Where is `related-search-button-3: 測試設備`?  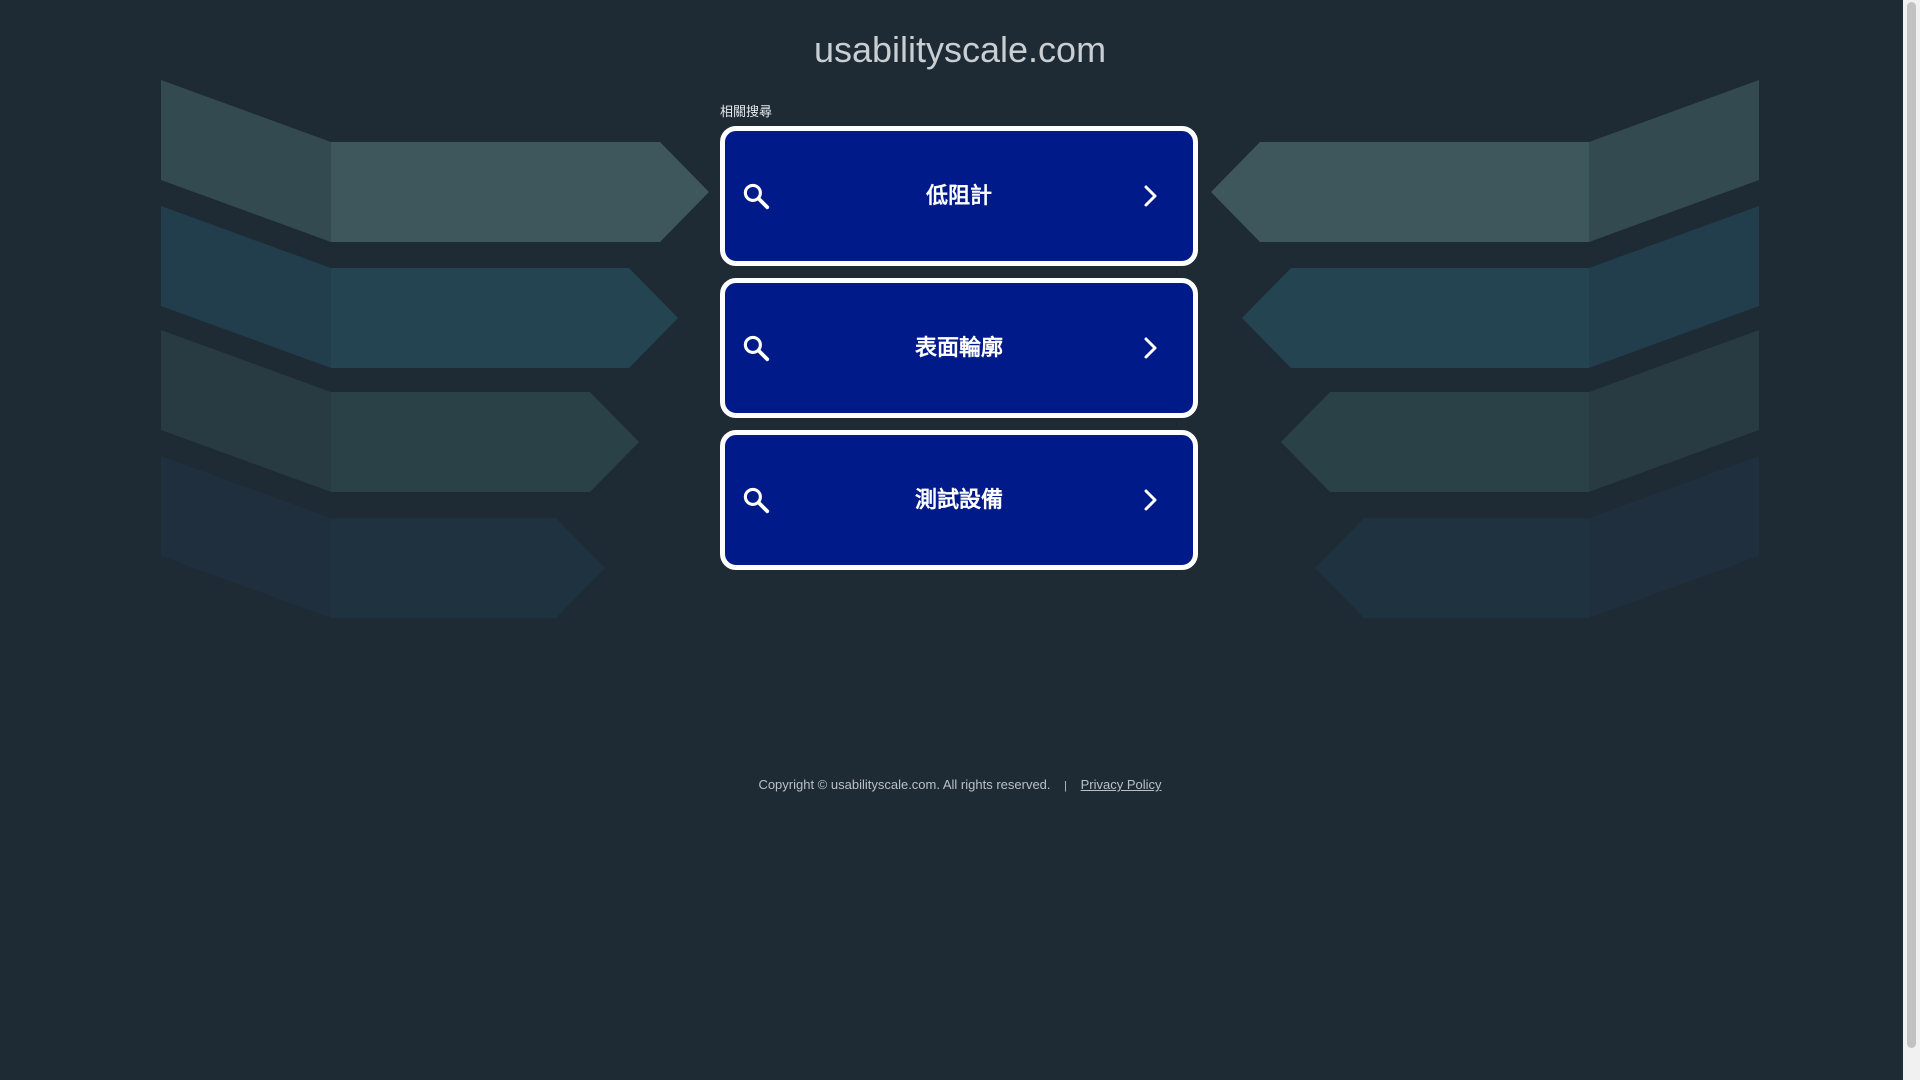
related-search-button-3: 測試設備 is located at coordinates (959, 500).